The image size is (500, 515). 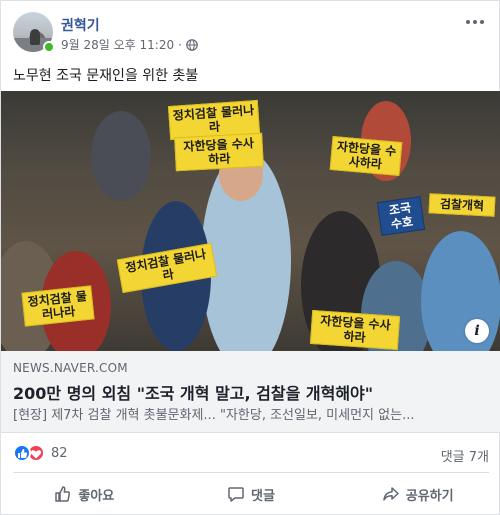 What do you see at coordinates (465, 455) in the screenshot?
I see `comment-count: 댓글 7개` at bounding box center [465, 455].